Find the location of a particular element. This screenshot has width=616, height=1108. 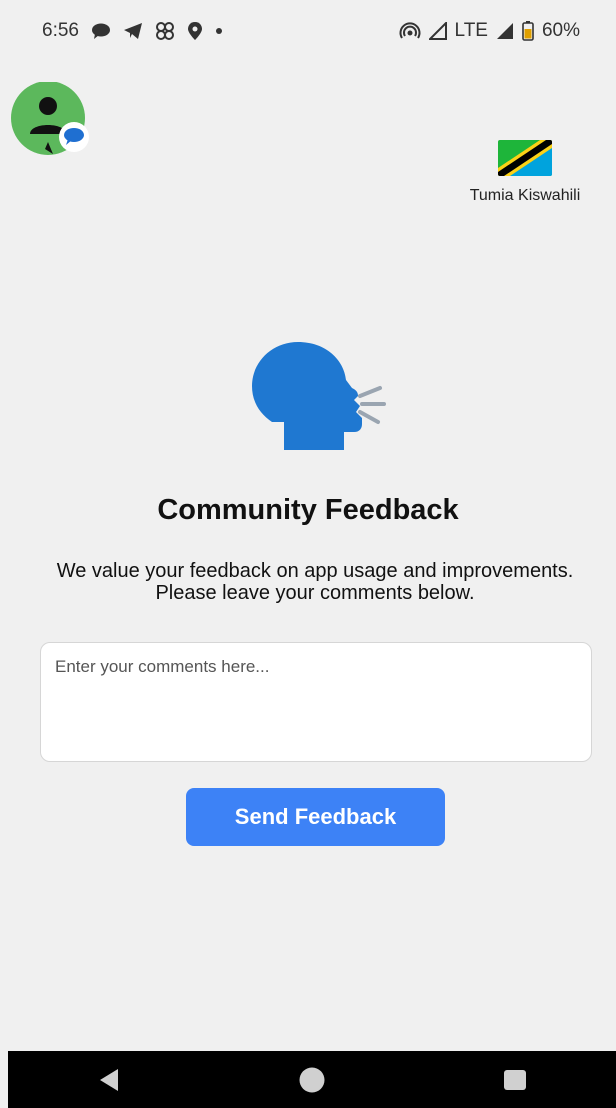

recents-icon is located at coordinates (515, 1080).